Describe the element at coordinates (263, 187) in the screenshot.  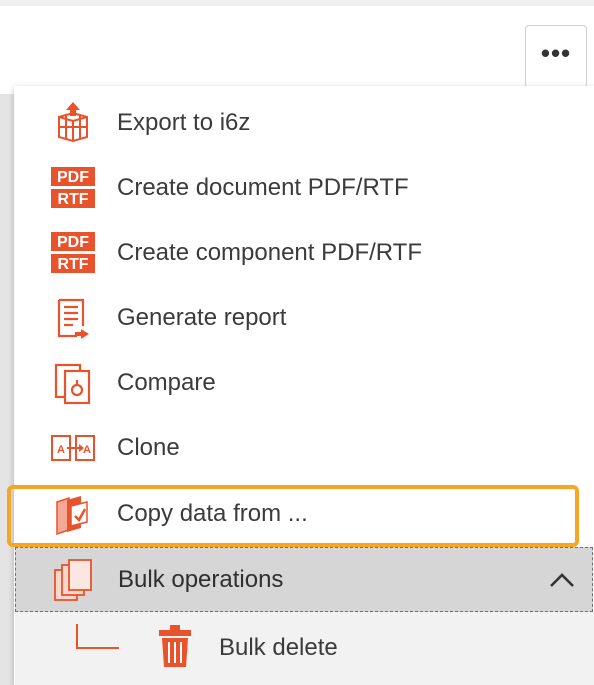
I see `menu-item-label: Create document PDF/RTF` at that location.